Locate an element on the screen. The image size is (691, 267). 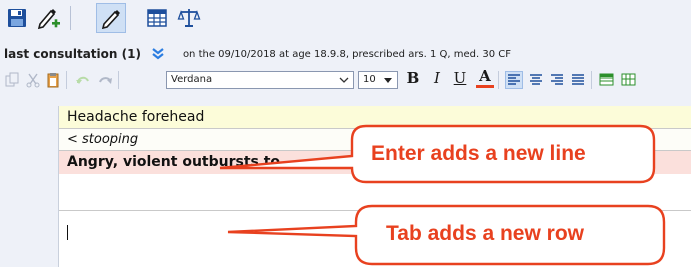
paste-icon is located at coordinates (53, 80).